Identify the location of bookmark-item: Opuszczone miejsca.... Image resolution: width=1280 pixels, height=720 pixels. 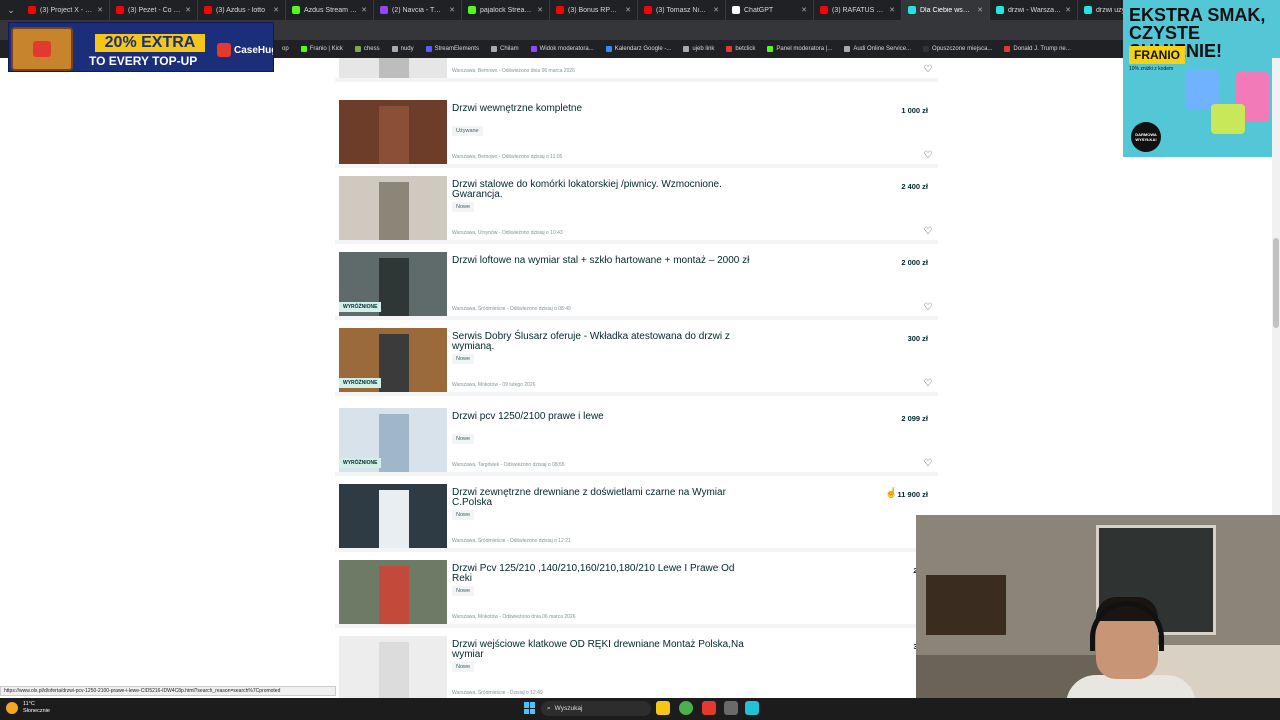
(957, 49).